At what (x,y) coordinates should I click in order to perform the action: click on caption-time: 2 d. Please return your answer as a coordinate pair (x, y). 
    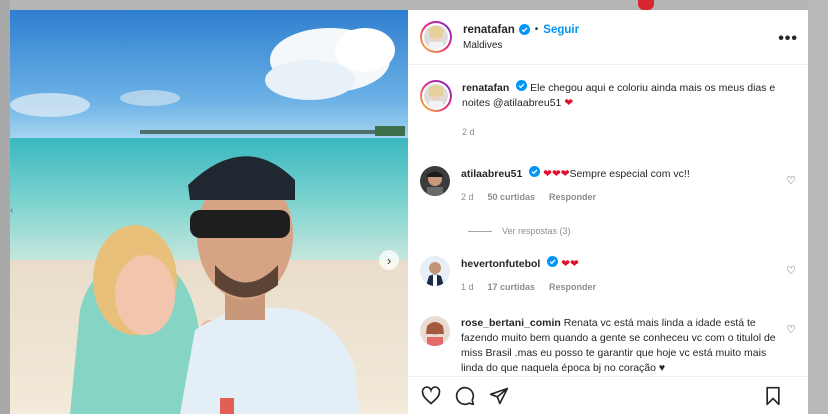
    Looking at the image, I should click on (468, 132).